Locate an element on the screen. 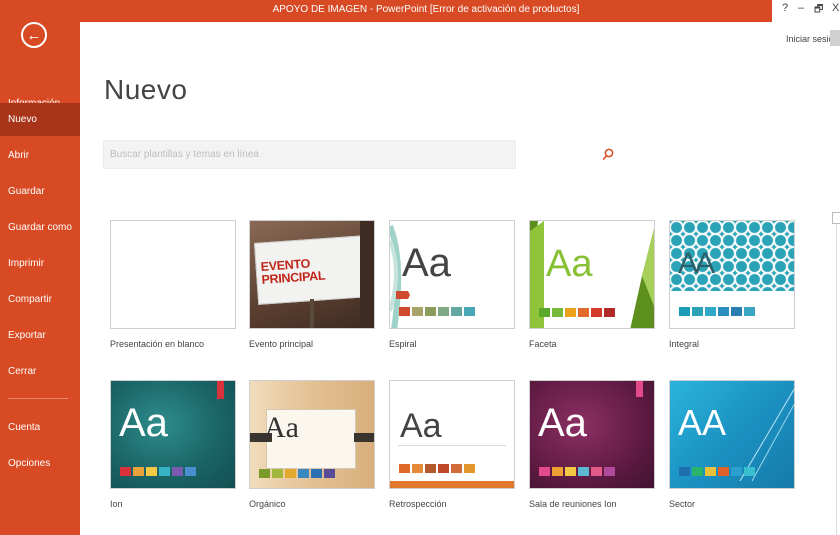 The image size is (840, 535). restore-button: 🗗 is located at coordinates (818, 10).